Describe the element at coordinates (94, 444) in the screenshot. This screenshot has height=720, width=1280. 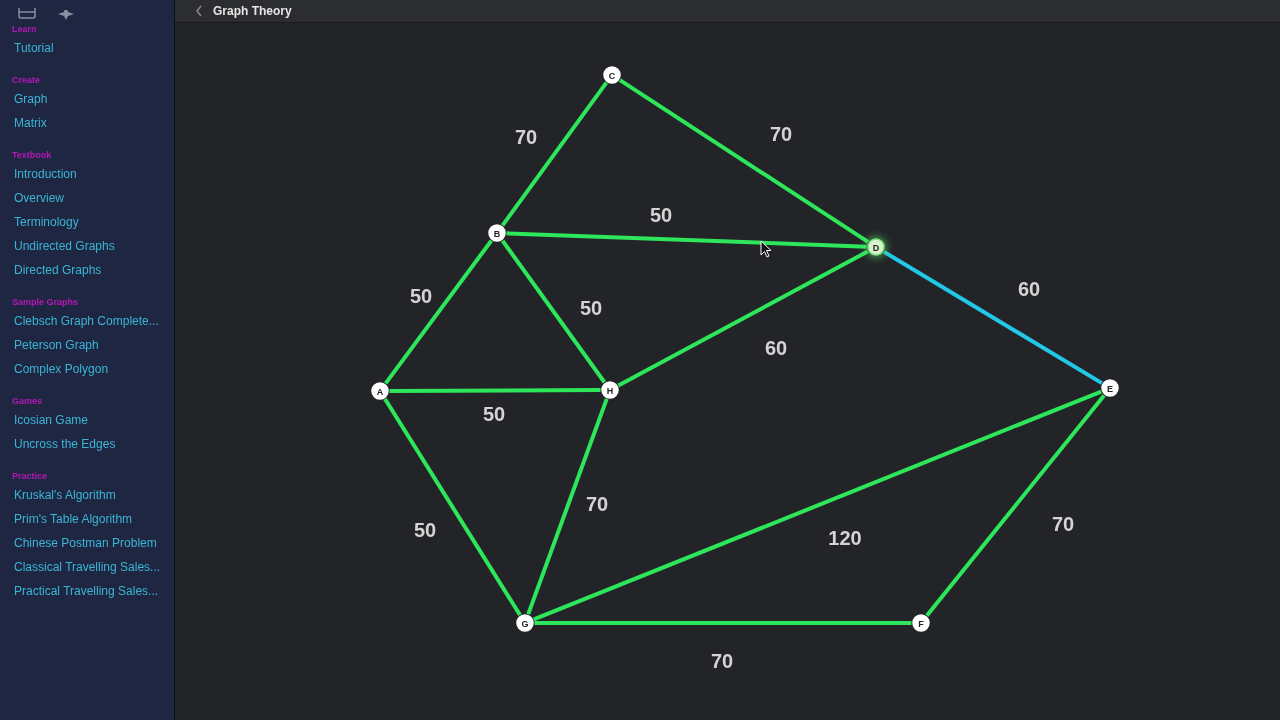
I see `sidebar-link: Uncross the Edges` at that location.